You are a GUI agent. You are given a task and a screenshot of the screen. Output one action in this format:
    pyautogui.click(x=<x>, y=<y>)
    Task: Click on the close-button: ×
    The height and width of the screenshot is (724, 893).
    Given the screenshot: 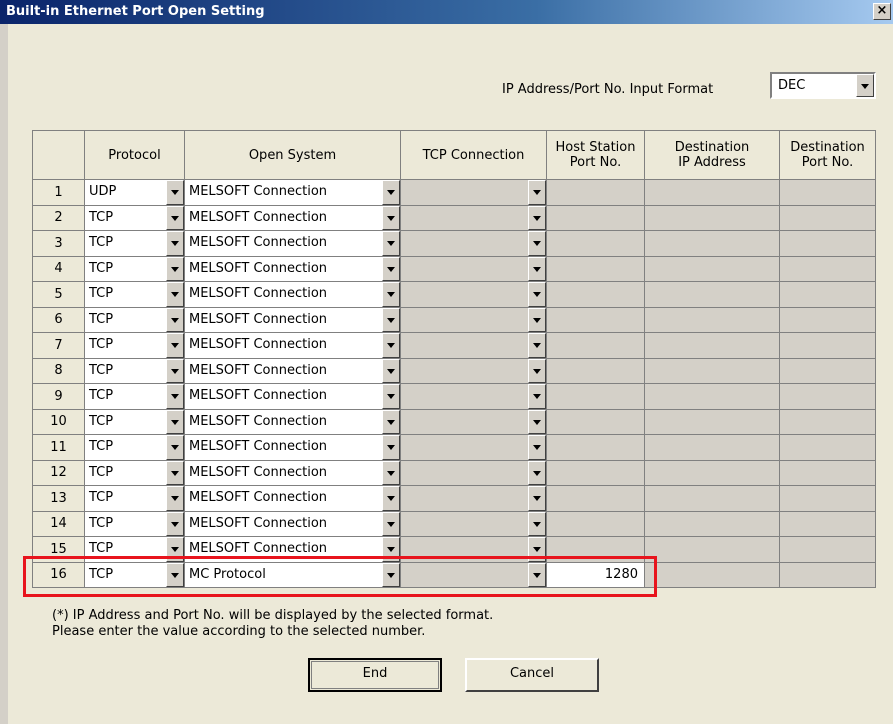 What is the action you would take?
    pyautogui.click(x=882, y=11)
    